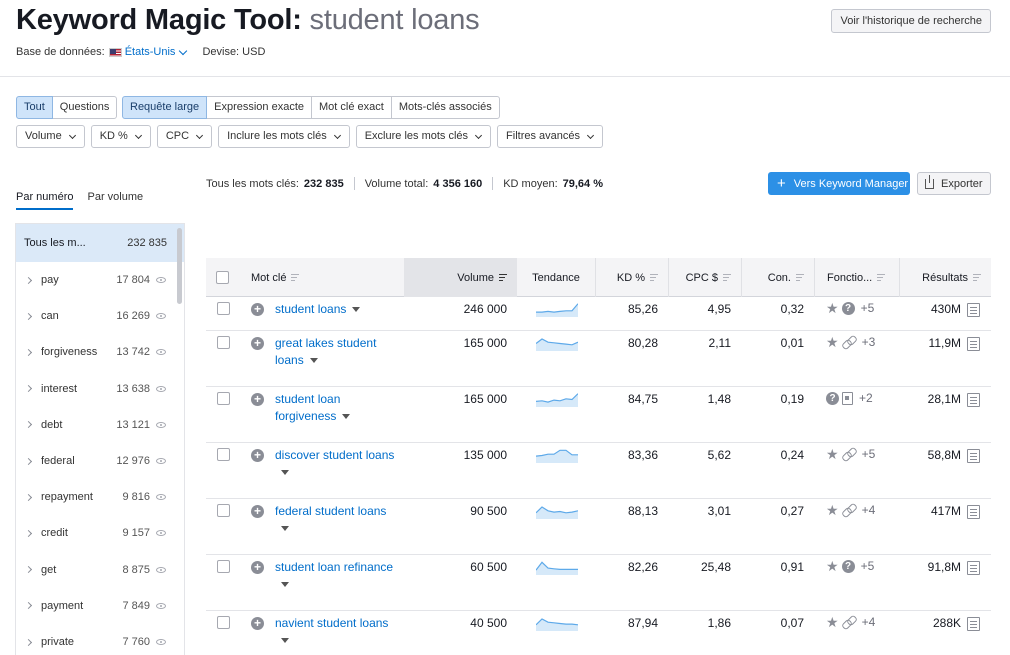  I want to click on sidebar-item-can: can 16 269, so click(96, 316).